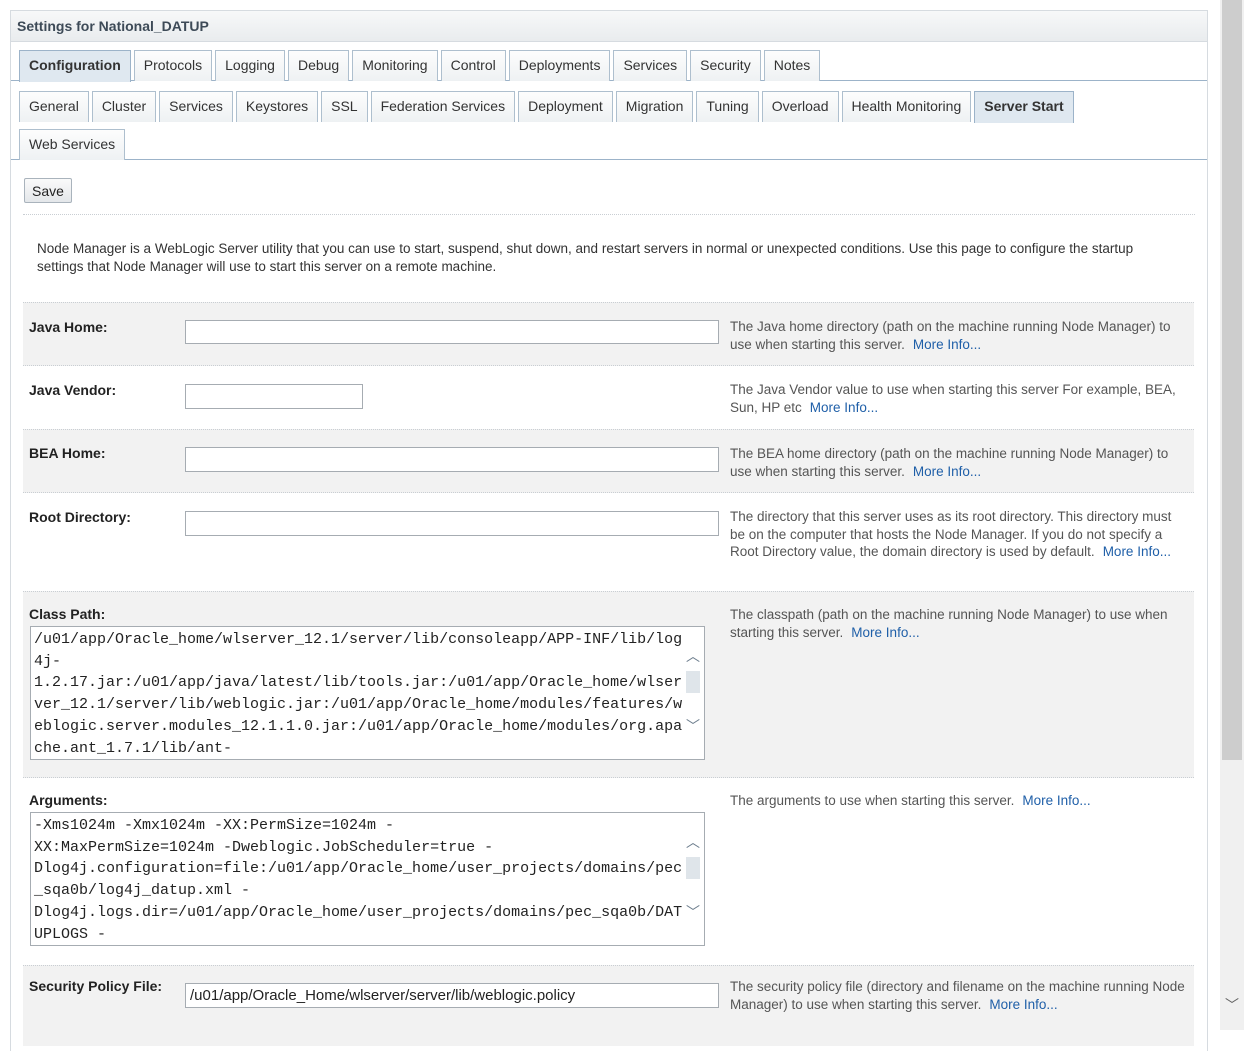  Describe the element at coordinates (452, 523) in the screenshot. I see `root-directory-input` at that location.